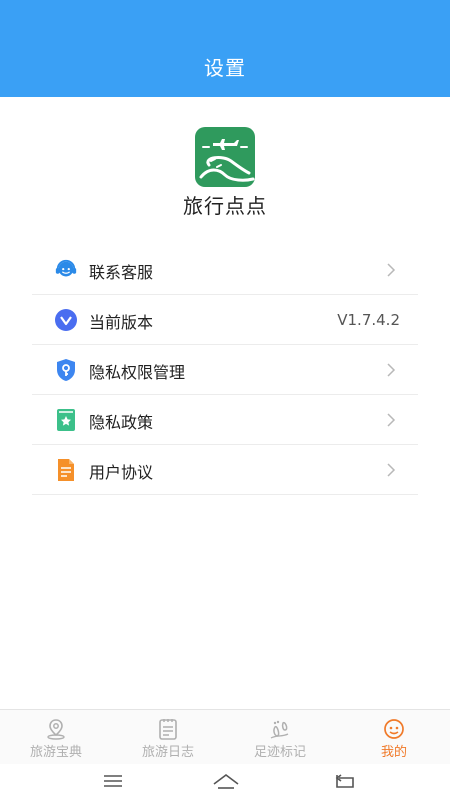 This screenshot has width=450, height=800. I want to click on notebook-icon, so click(168, 729).